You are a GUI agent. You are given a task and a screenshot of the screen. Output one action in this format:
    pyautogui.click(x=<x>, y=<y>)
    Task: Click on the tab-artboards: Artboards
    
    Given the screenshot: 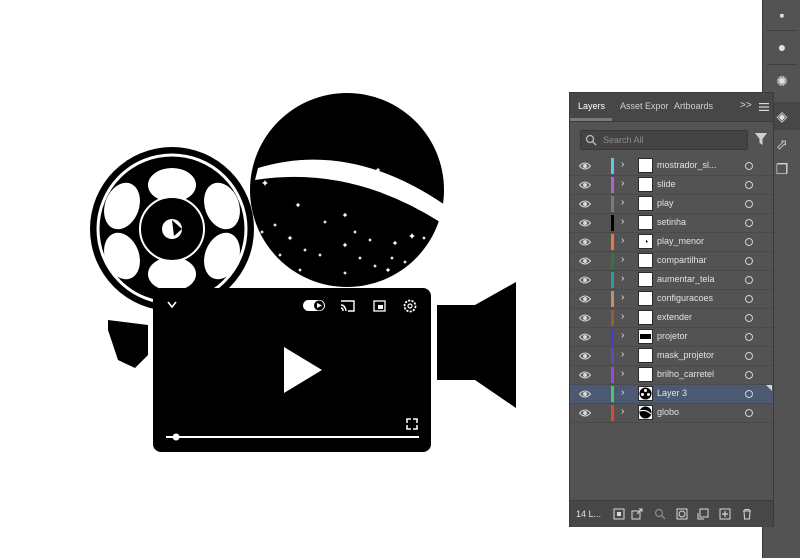 What is the action you would take?
    pyautogui.click(x=693, y=106)
    